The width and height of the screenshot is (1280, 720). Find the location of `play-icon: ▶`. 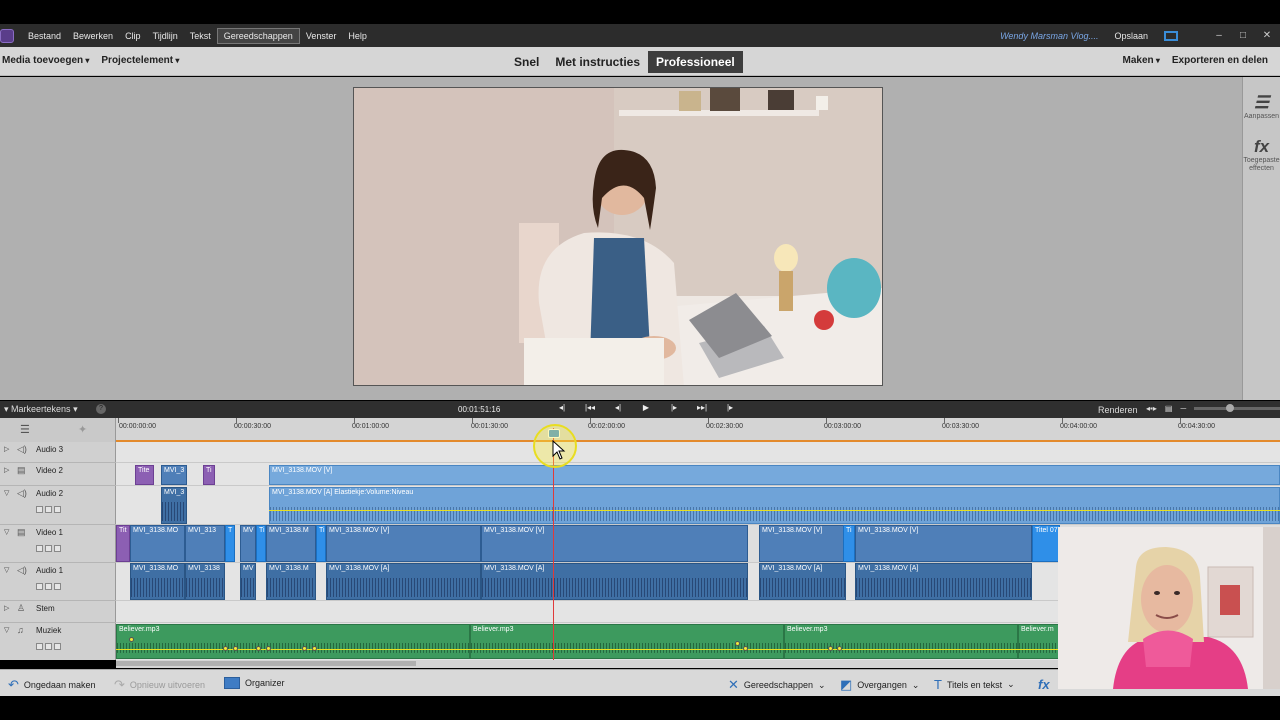

play-icon: ▶ is located at coordinates (646, 407).